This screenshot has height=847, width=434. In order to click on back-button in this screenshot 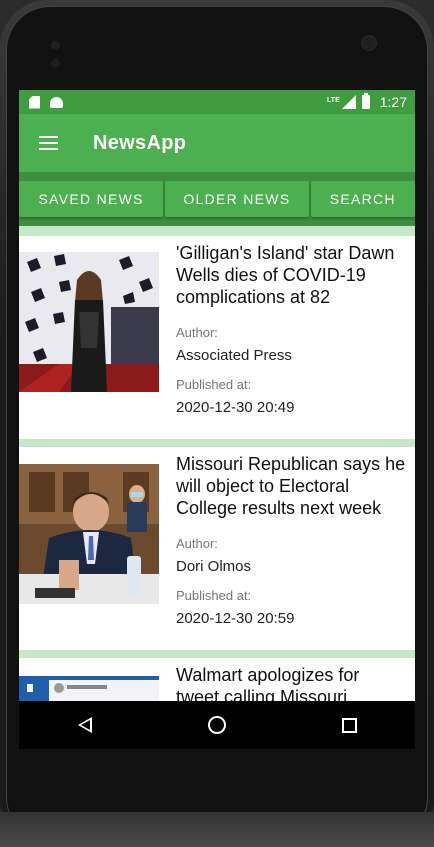, I will do `click(85, 725)`.